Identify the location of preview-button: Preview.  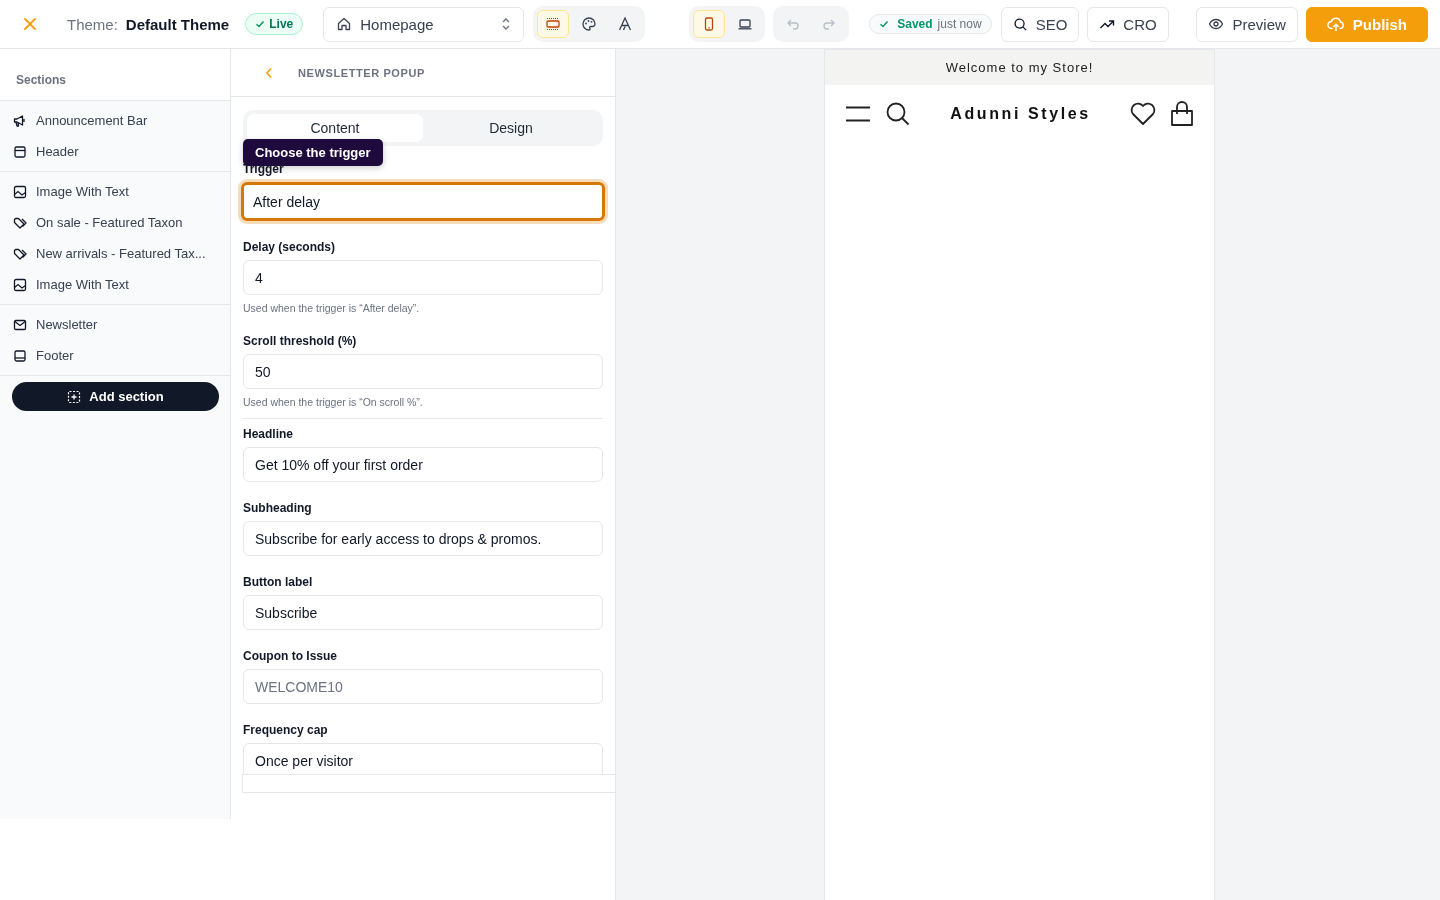
(1247, 24).